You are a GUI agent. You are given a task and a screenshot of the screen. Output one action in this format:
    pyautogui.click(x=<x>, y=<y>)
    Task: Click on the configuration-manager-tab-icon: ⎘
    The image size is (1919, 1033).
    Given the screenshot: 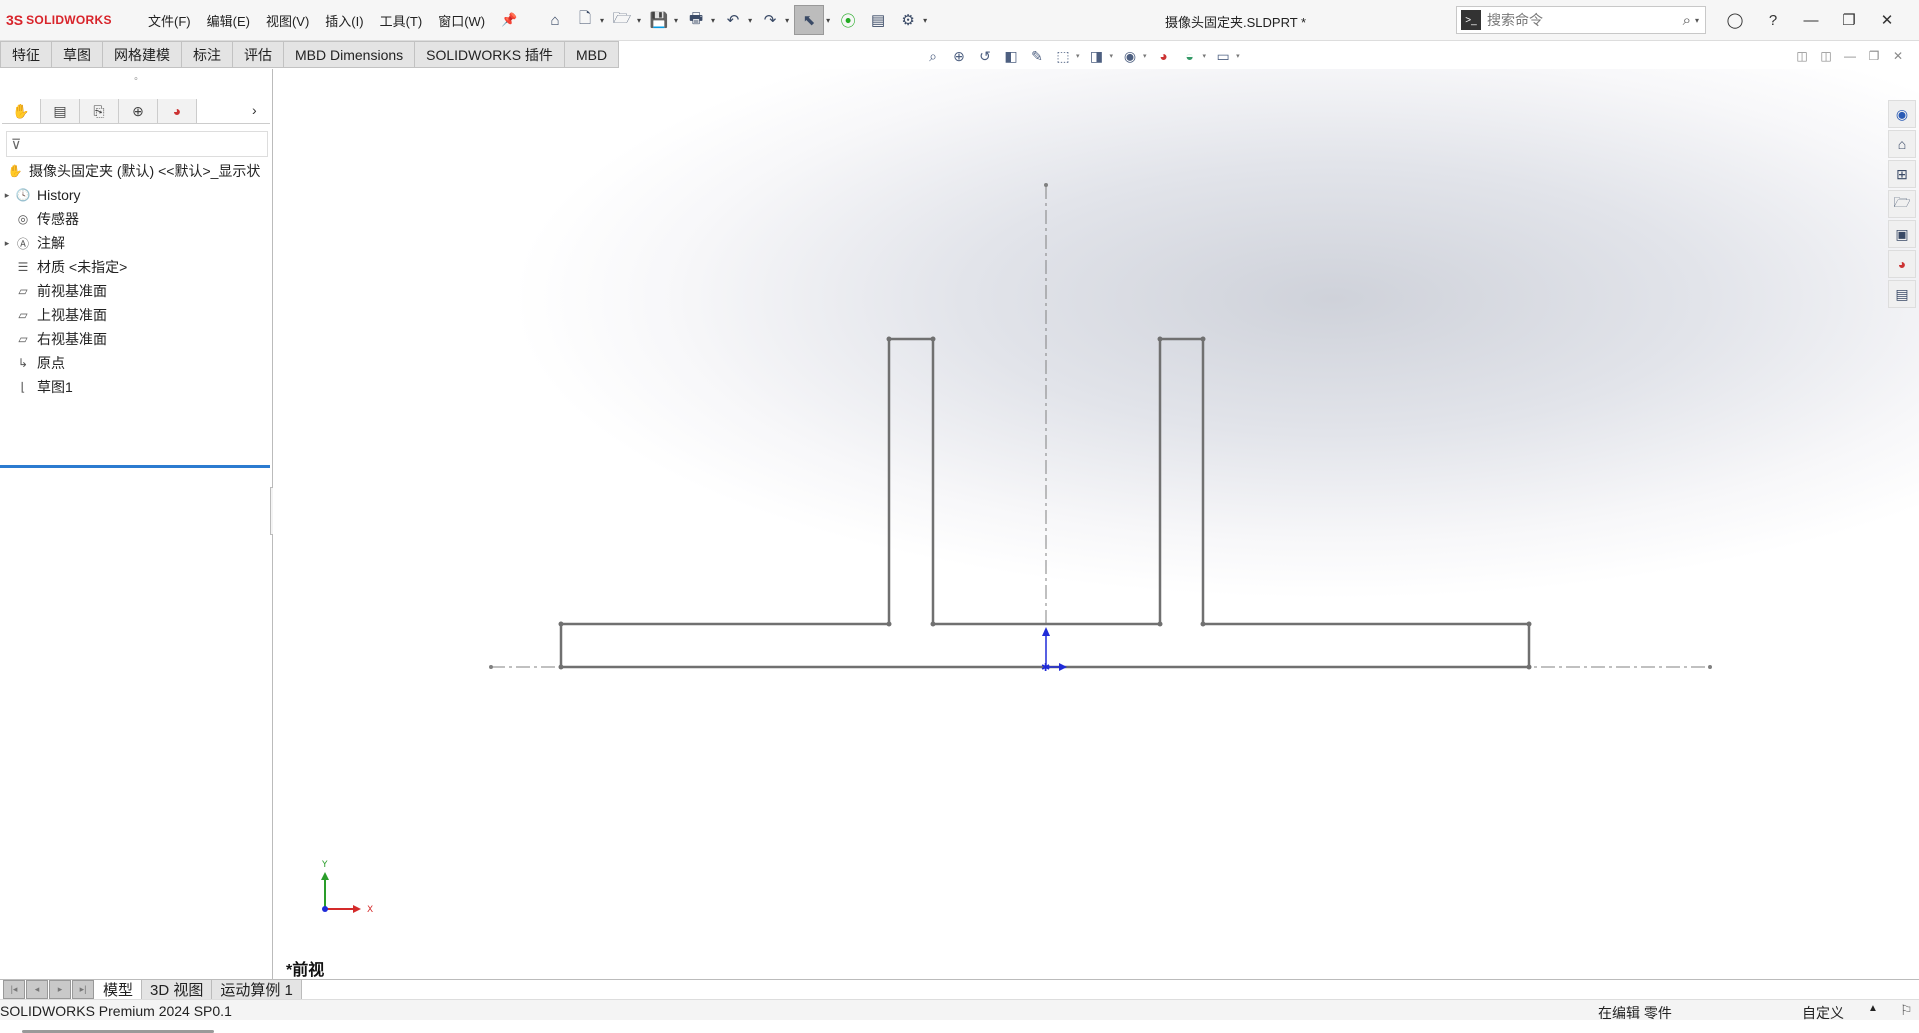 What is the action you would take?
    pyautogui.click(x=99, y=111)
    